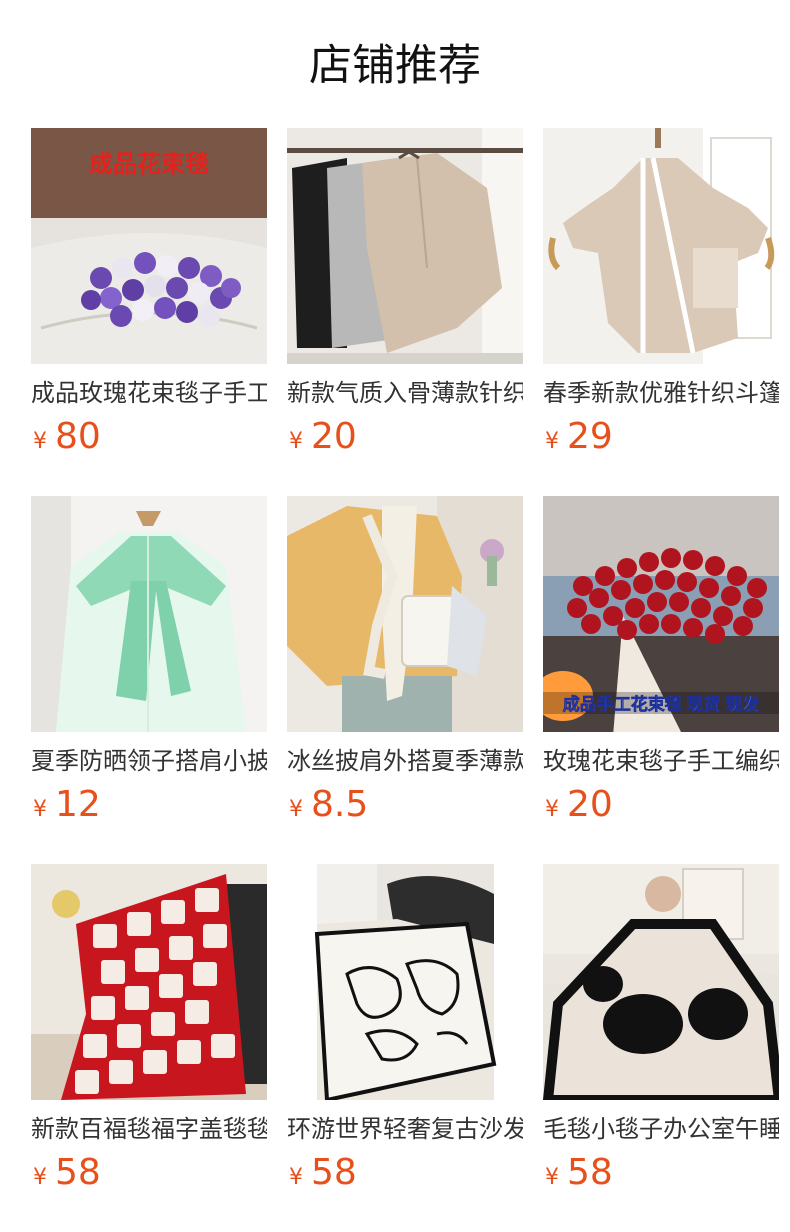  I want to click on product-card: 毛毯小毯子办公室午睡 ¥58, so click(661, 1034).